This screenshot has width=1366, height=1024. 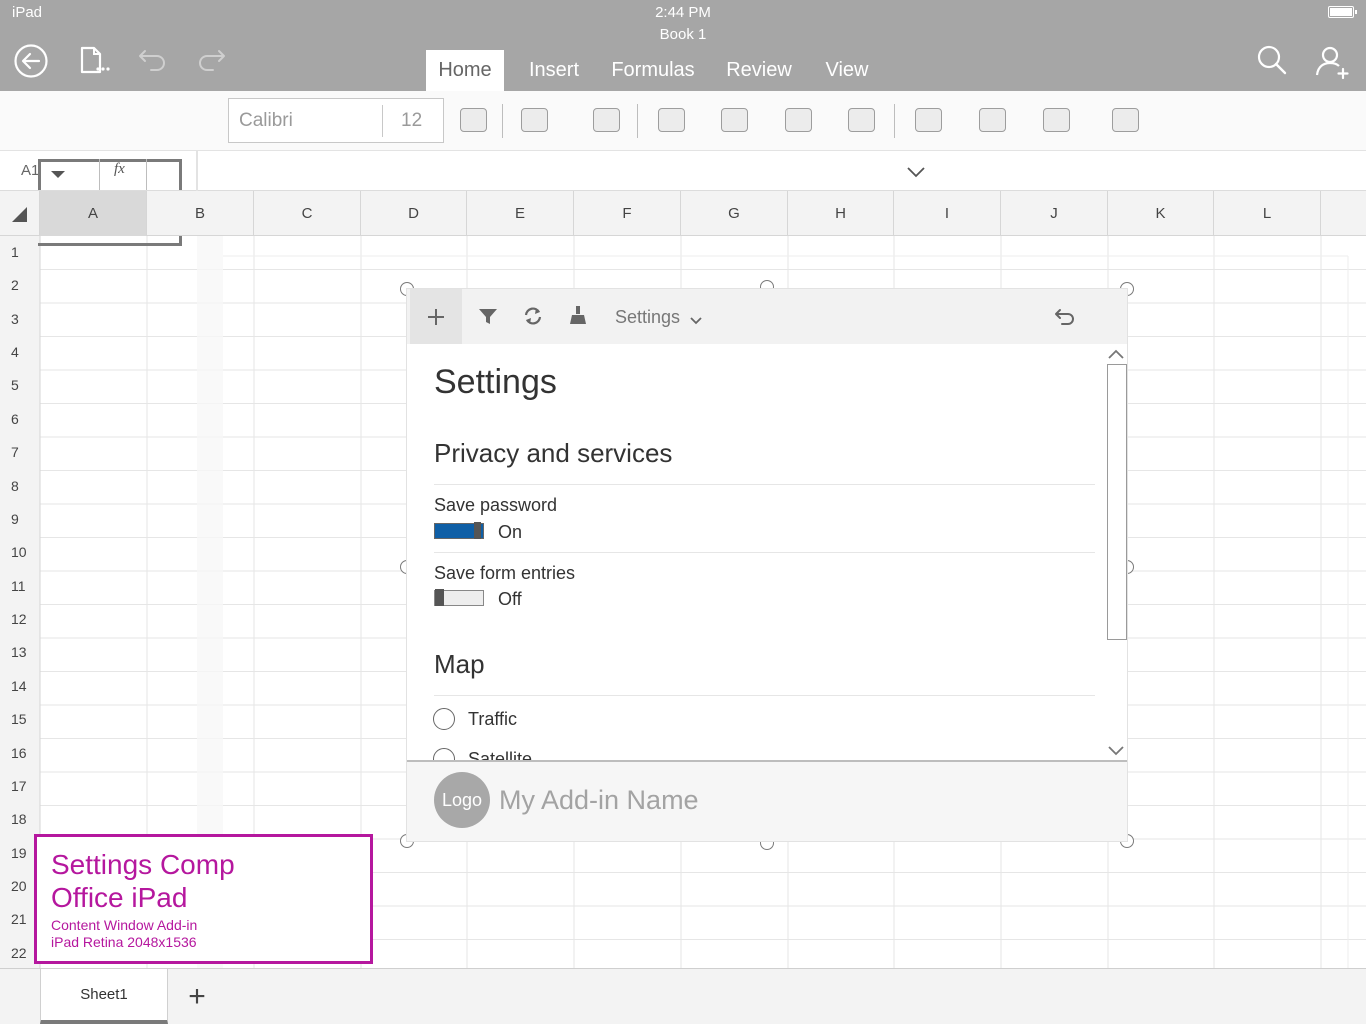 I want to click on row-header: 15, so click(x=20, y=719).